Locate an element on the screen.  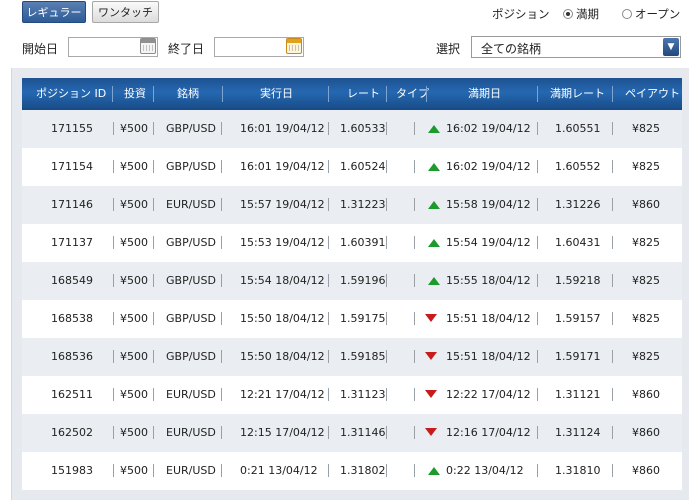
cell-exp-rate: 1.59218 is located at coordinates (578, 280).